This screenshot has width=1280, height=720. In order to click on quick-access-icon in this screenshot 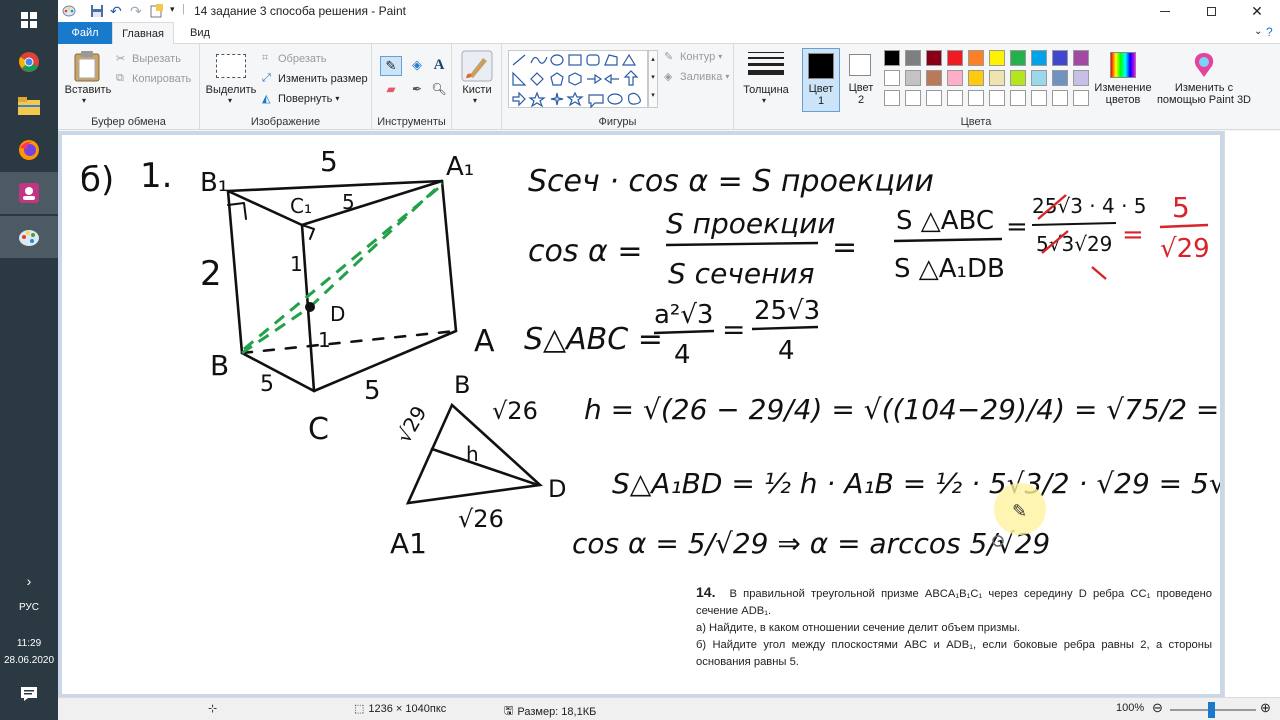, I will do `click(157, 12)`.